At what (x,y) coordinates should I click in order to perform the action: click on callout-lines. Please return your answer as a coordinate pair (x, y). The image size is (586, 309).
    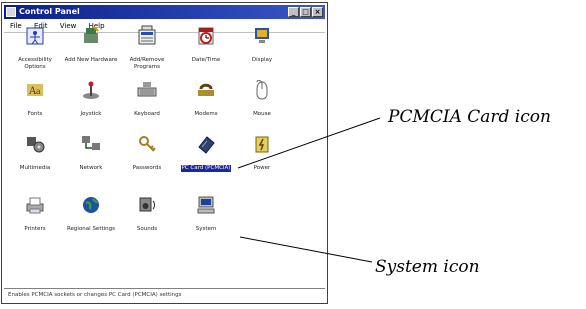
    Looking at the image, I should click on (309, 190).